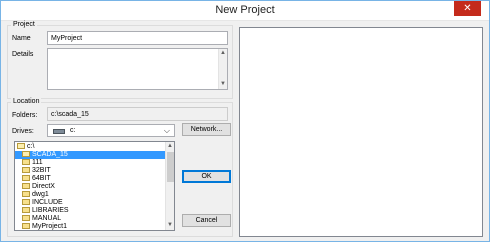 The image size is (490, 242). I want to click on details-field, so click(137, 69).